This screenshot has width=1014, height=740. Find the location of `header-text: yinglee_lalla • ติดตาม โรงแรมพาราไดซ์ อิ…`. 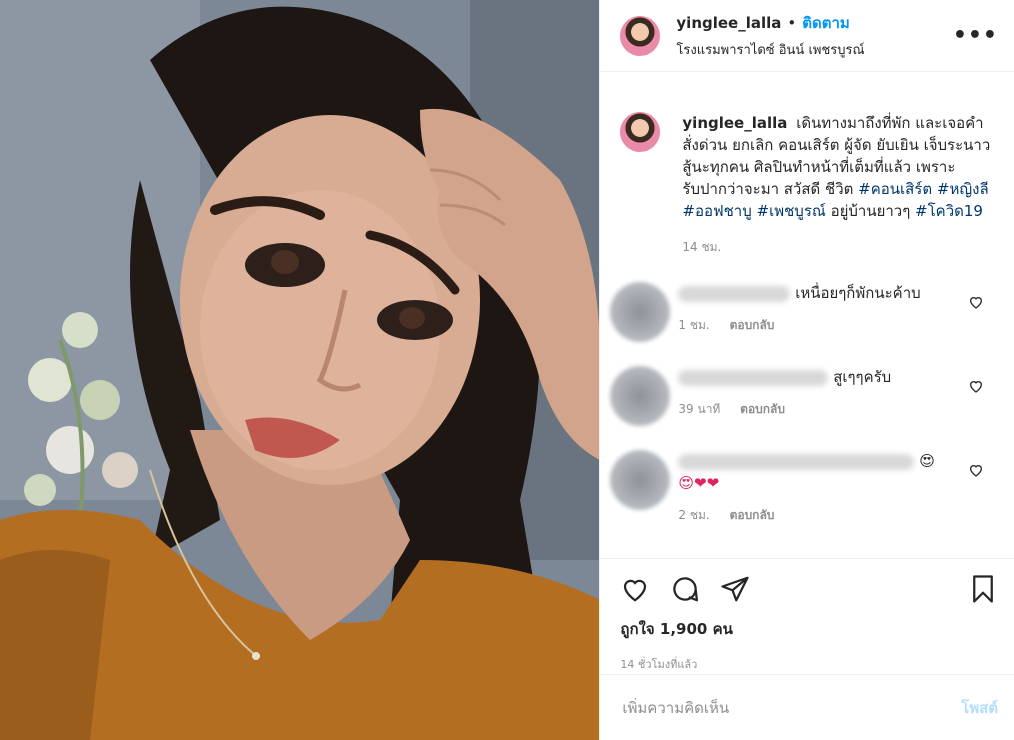

header-text: yinglee_lalla • ติดตาม โรงแรมพาราไดซ์ อิ… is located at coordinates (814, 35).